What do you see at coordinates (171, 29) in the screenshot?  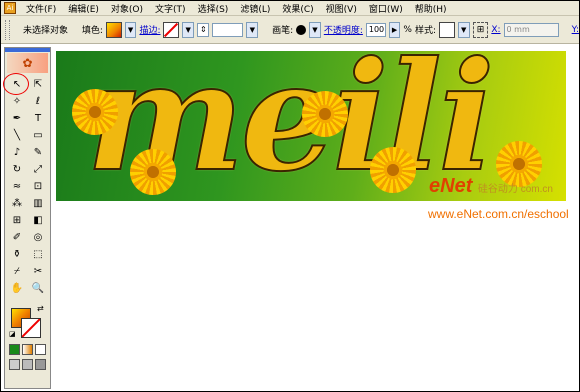 I see `stroke-swatch` at bounding box center [171, 29].